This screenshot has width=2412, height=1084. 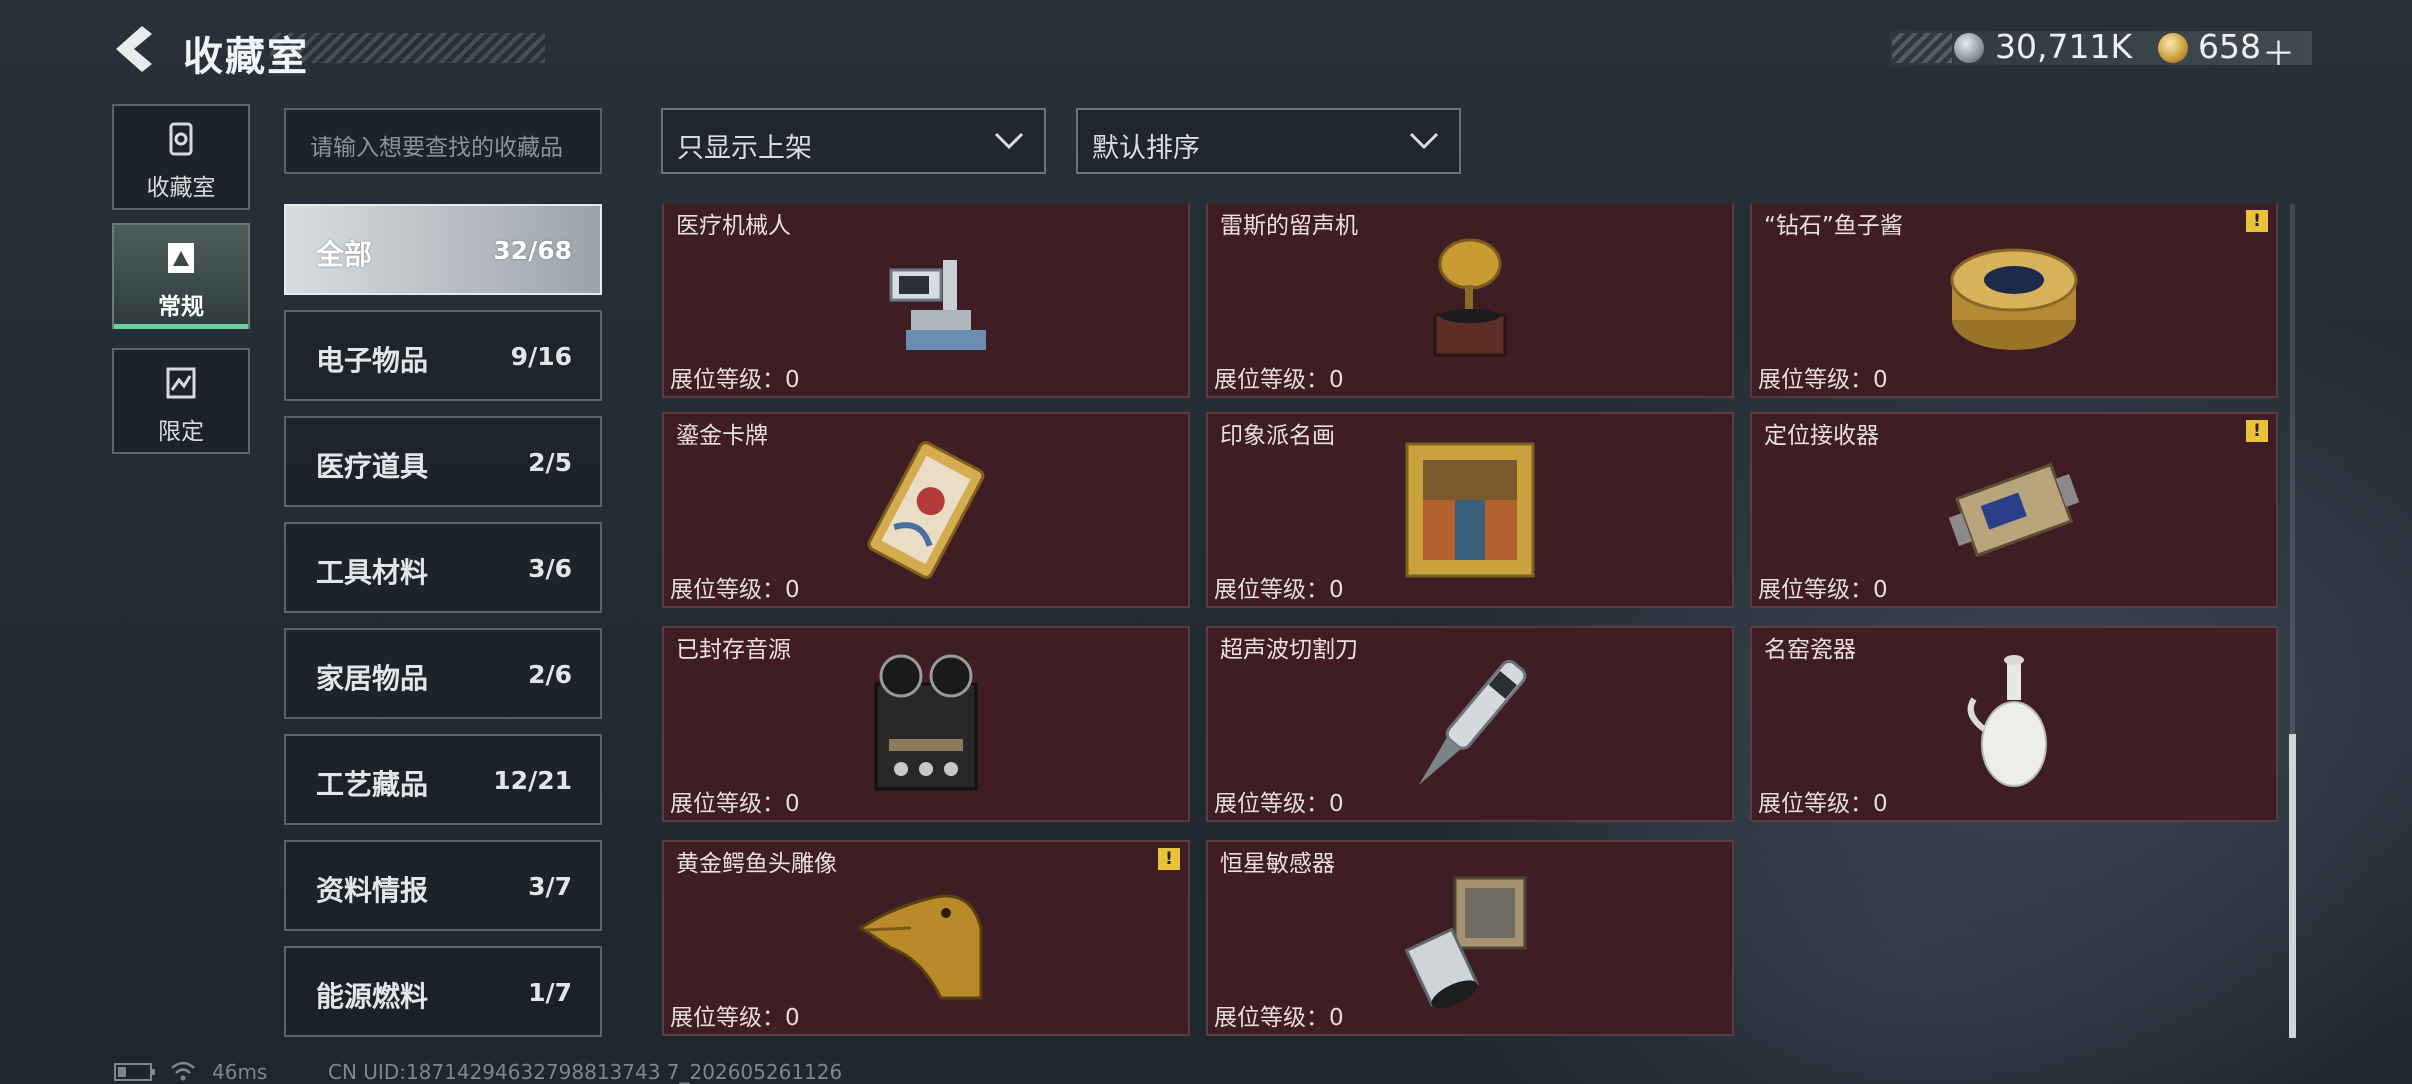 I want to click on regular-icon, so click(x=181, y=258).